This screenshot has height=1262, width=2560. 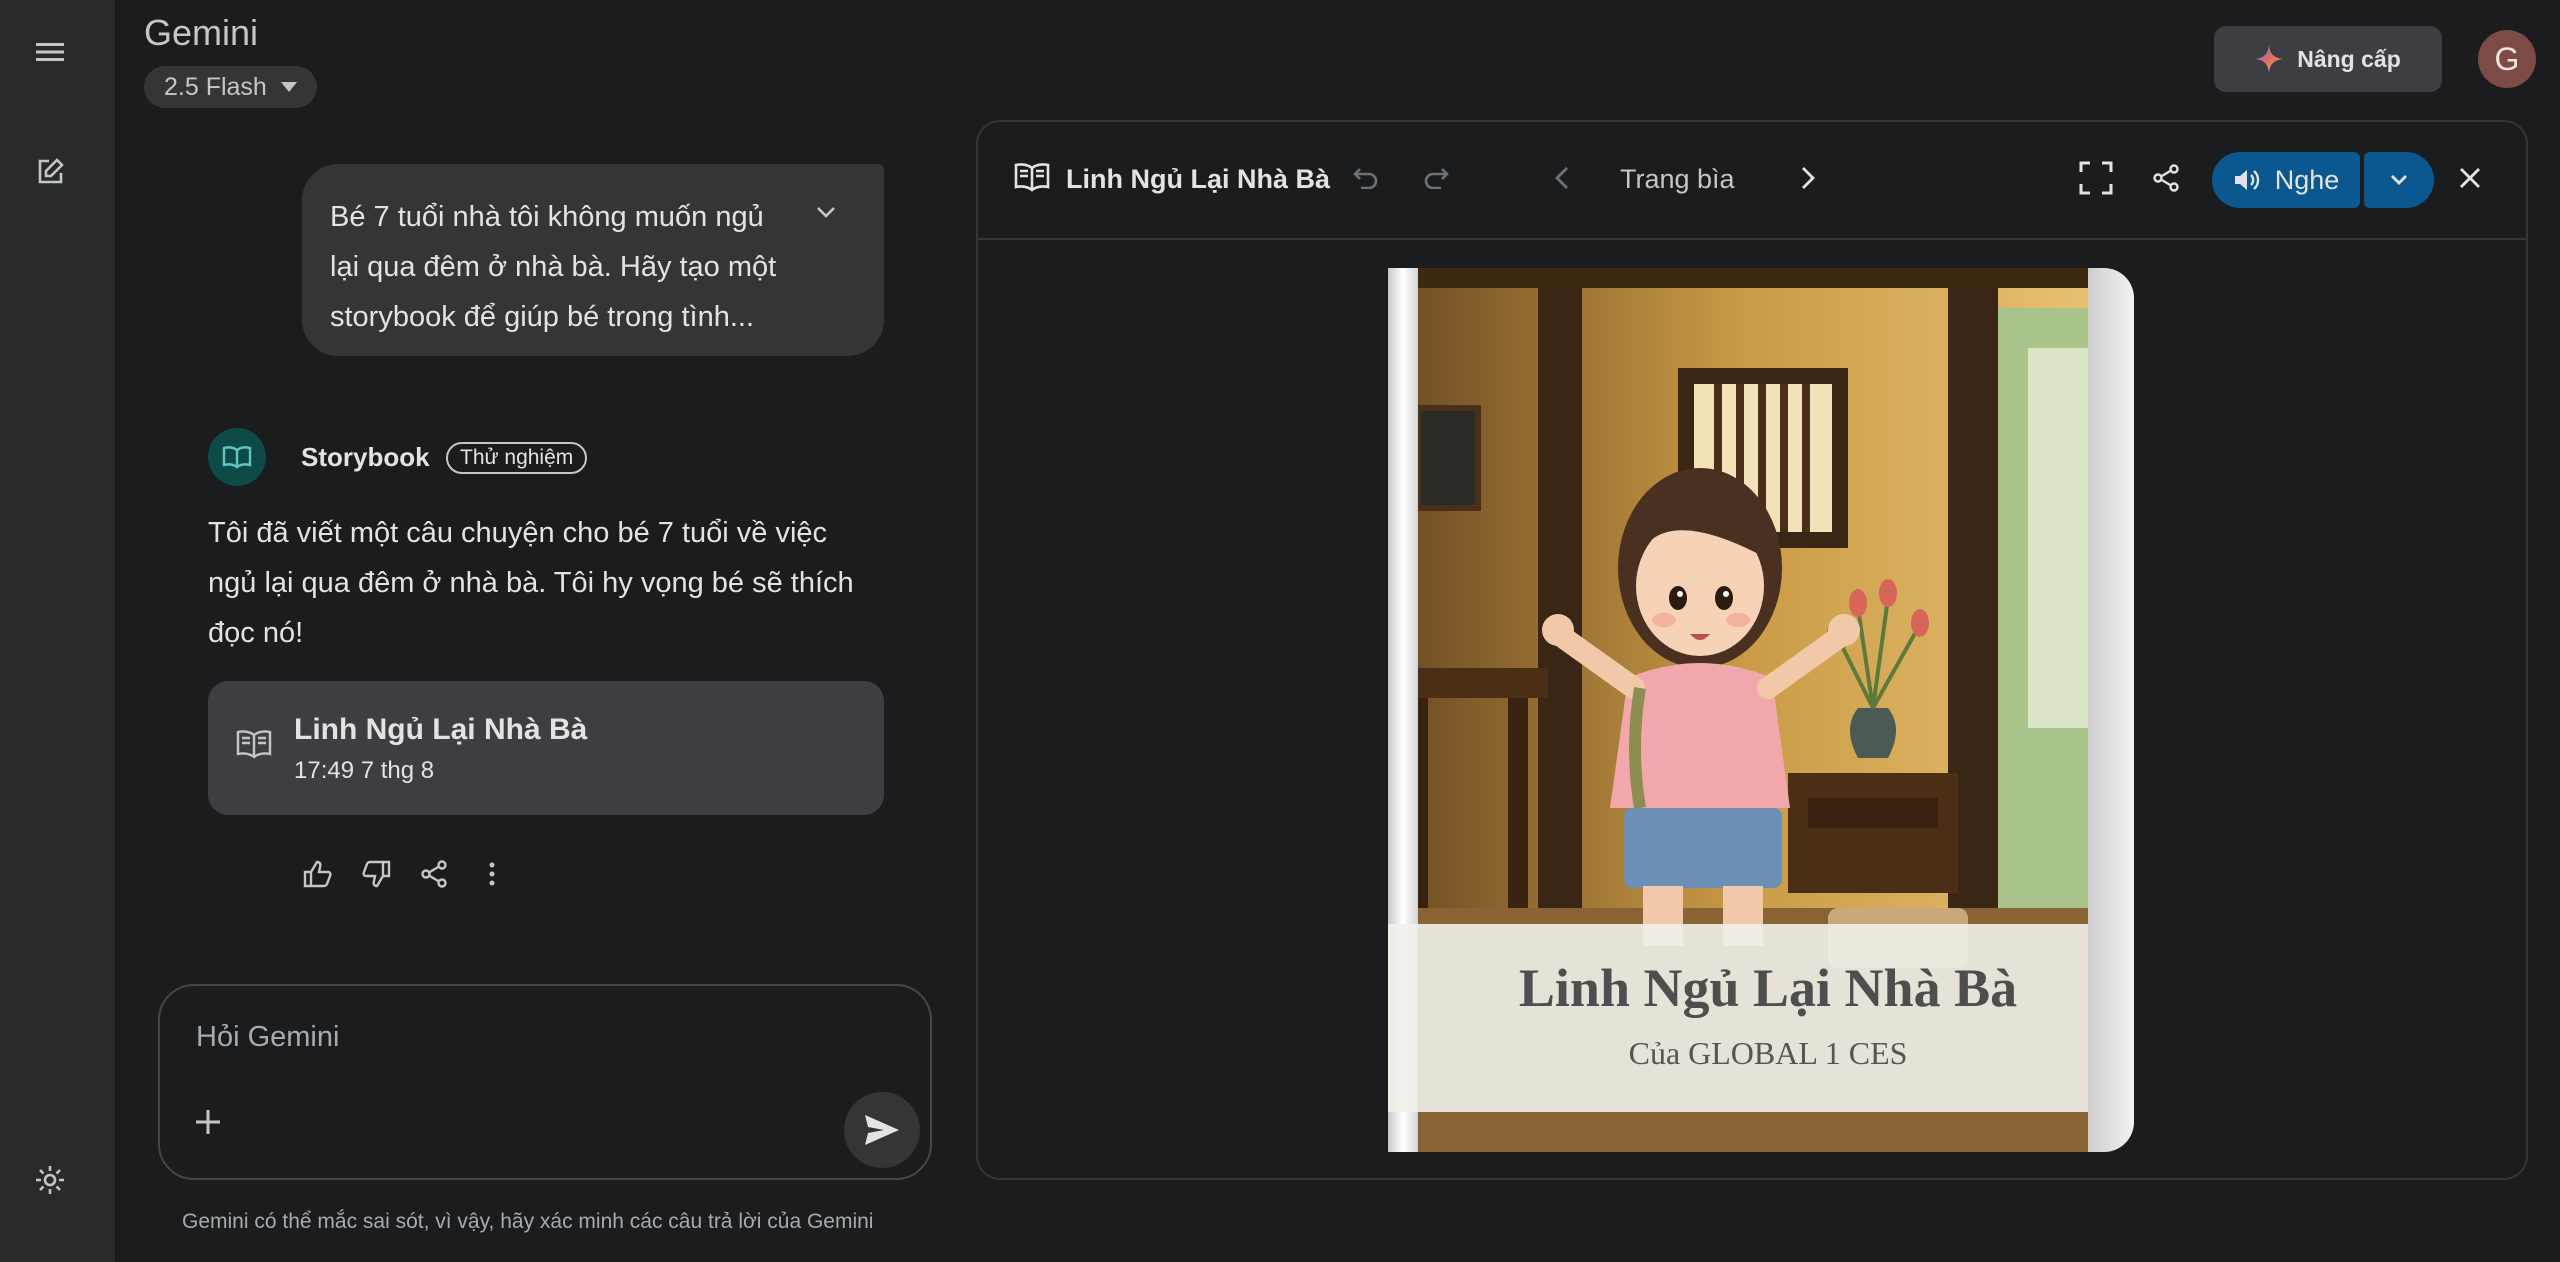 I want to click on listen-button: Nghe, so click(x=2286, y=180).